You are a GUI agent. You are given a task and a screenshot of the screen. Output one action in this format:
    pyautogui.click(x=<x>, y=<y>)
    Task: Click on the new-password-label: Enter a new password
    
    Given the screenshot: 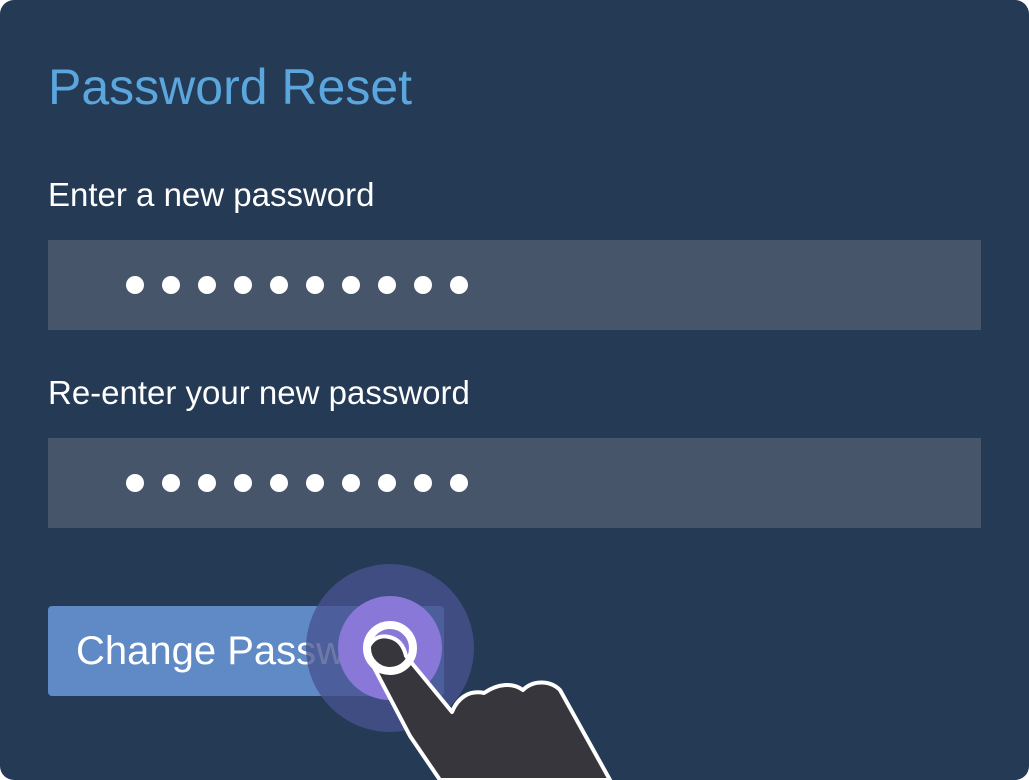 What is the action you would take?
    pyautogui.click(x=211, y=194)
    